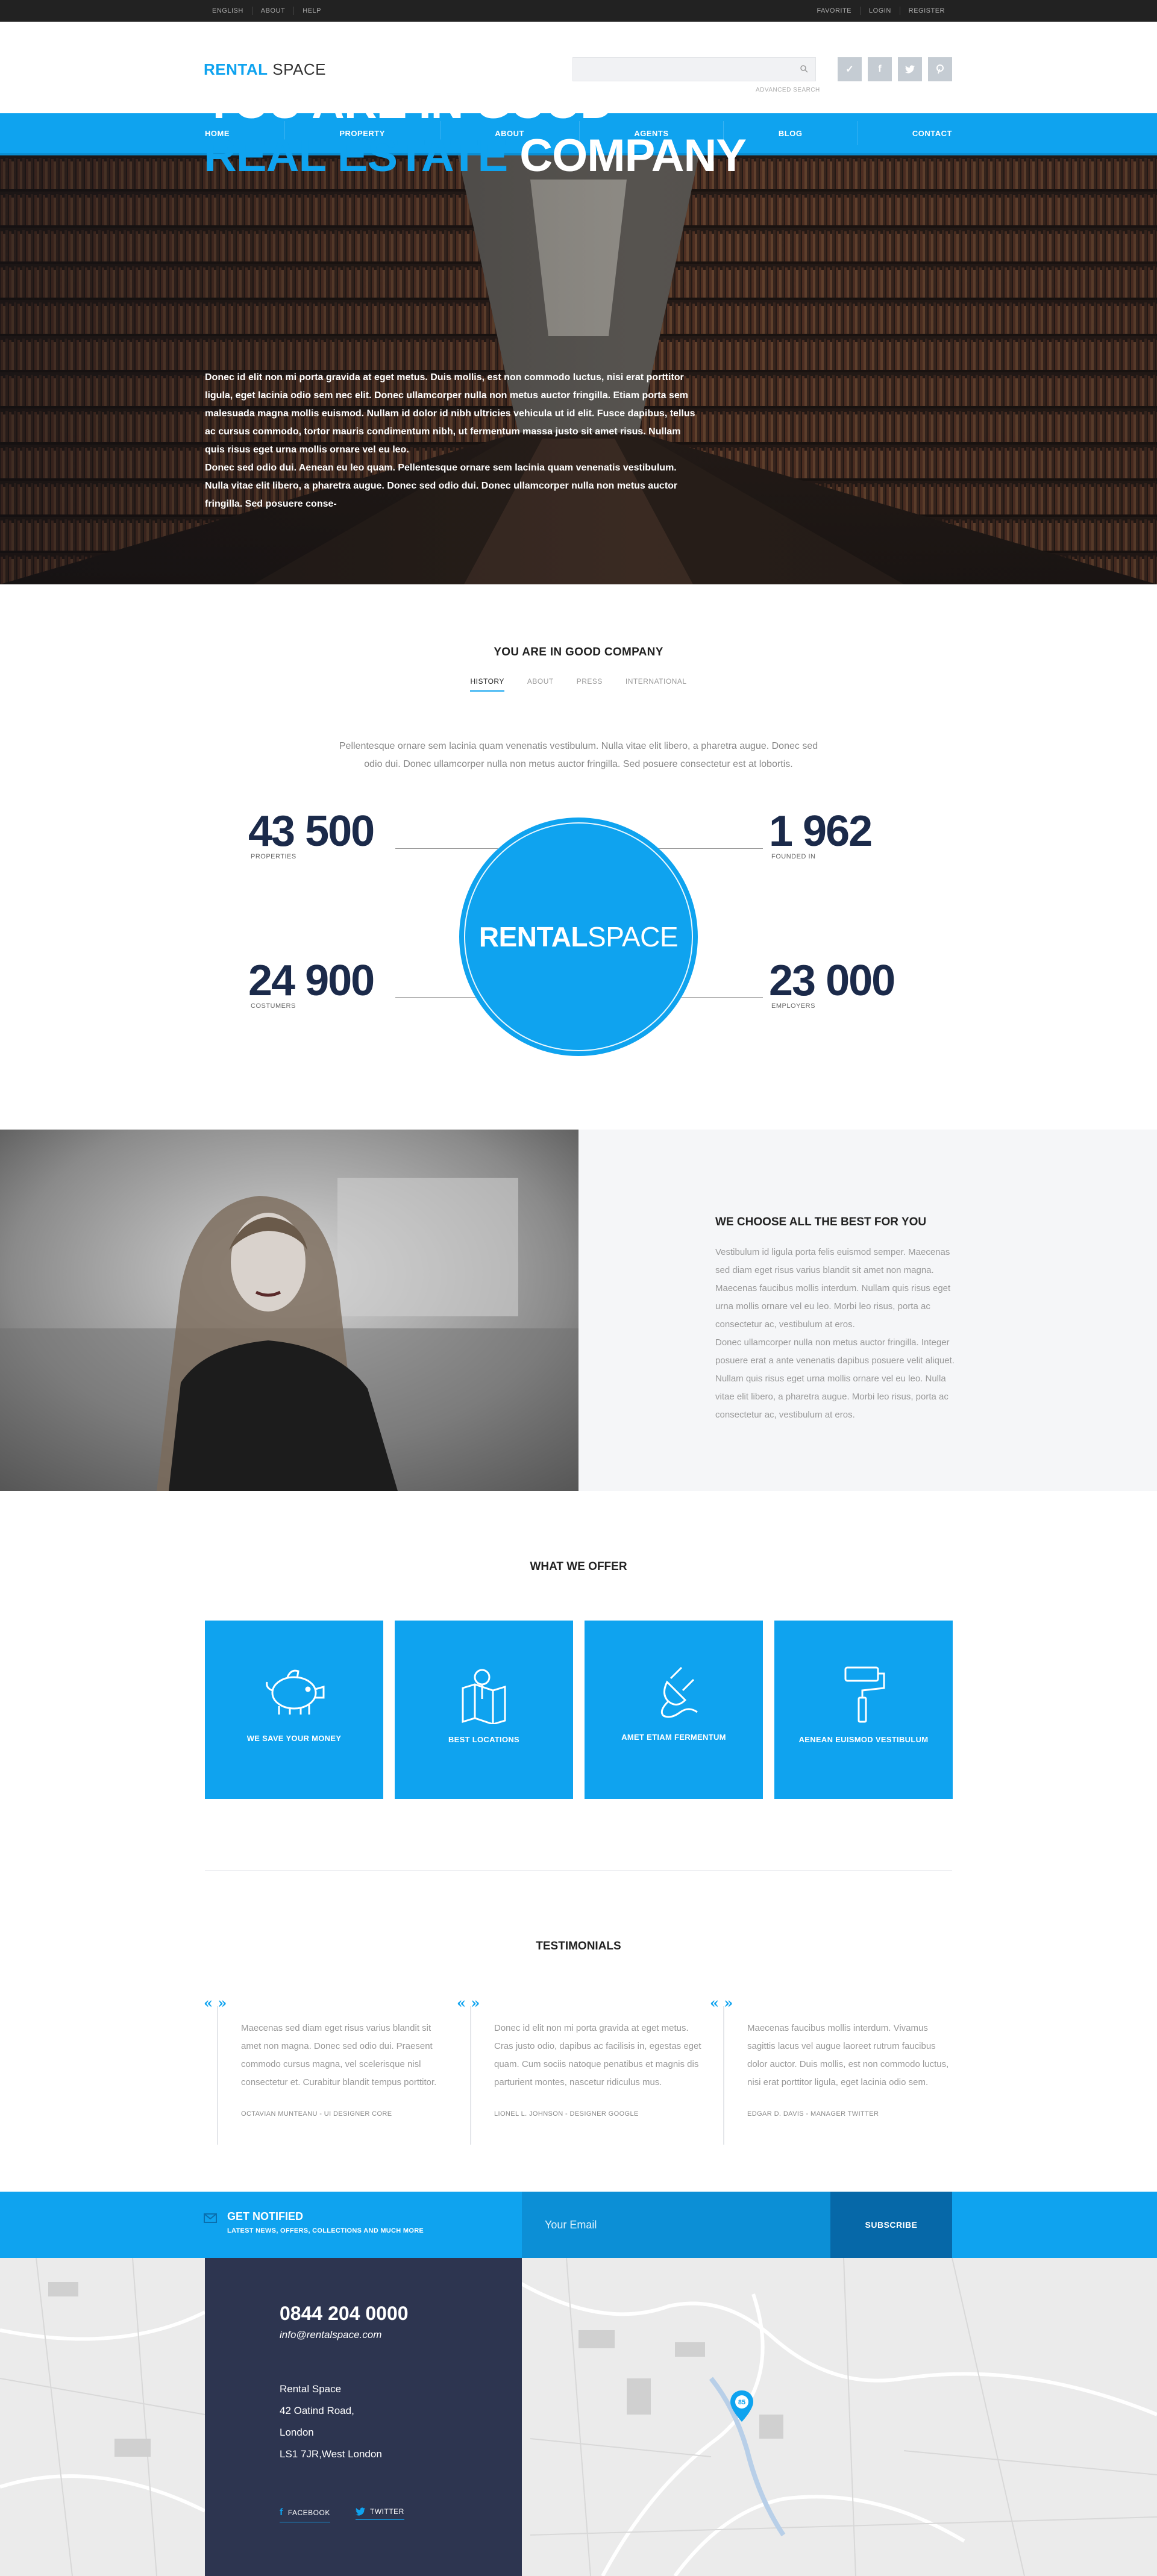  What do you see at coordinates (331, 2335) in the screenshot?
I see `contact-email: info@rentalspace.com` at bounding box center [331, 2335].